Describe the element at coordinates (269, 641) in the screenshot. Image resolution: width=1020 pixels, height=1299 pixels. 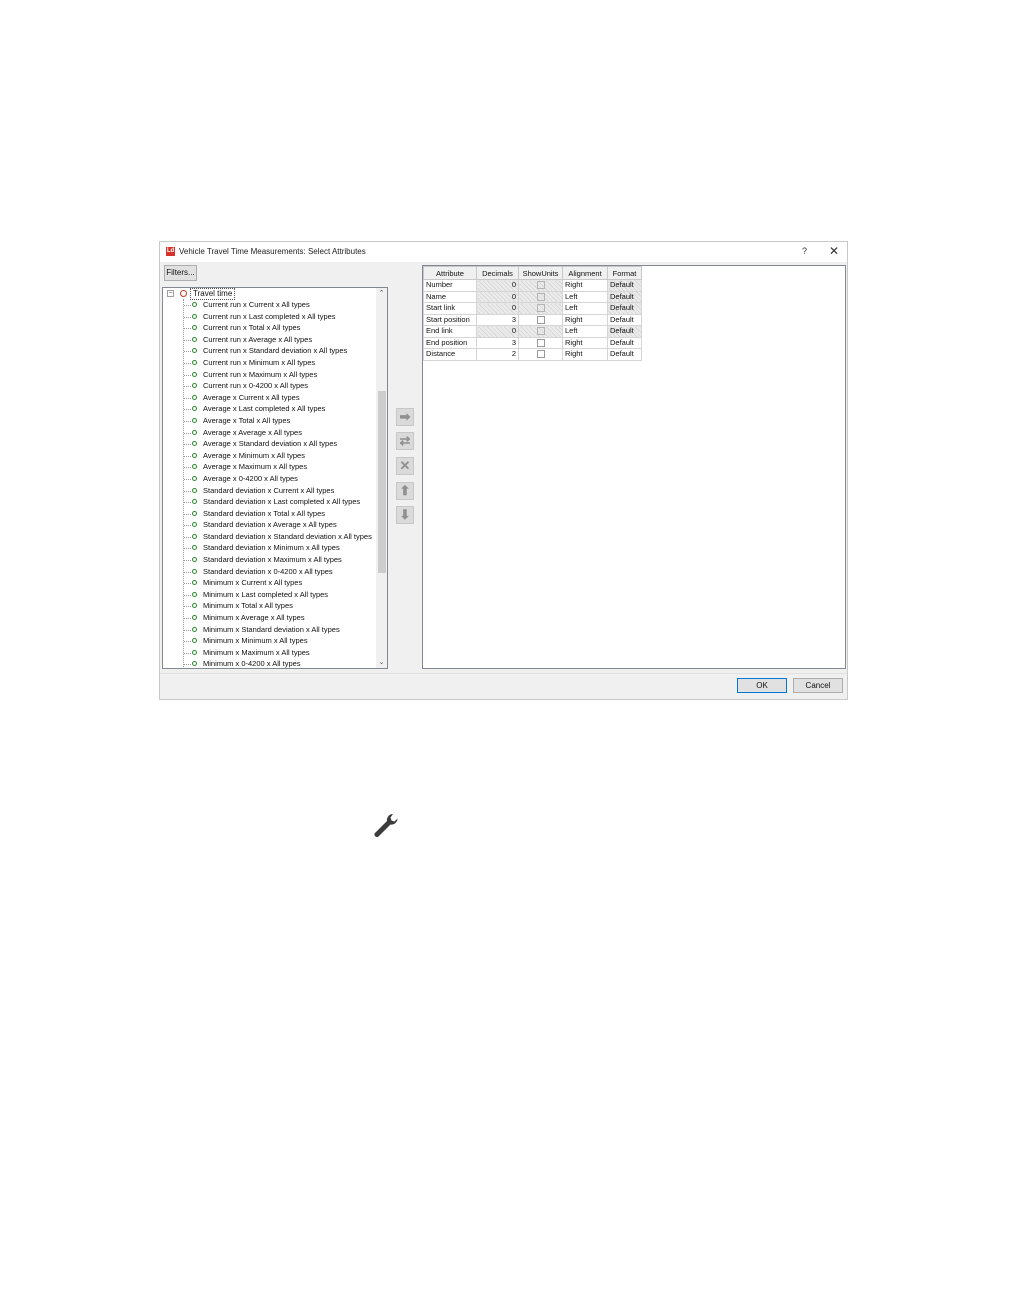
I see `tree-item: Minimum x Minimum x All types` at that location.